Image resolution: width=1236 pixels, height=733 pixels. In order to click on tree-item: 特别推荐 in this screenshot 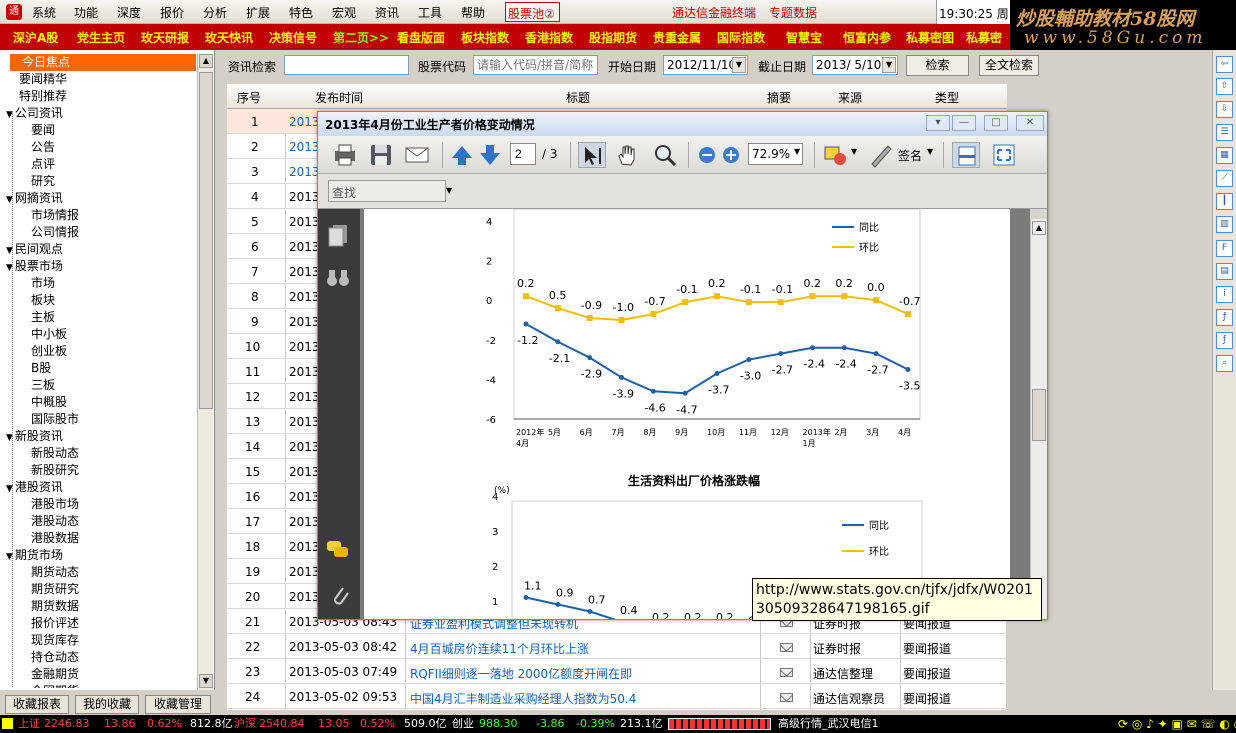, I will do `click(43, 96)`.